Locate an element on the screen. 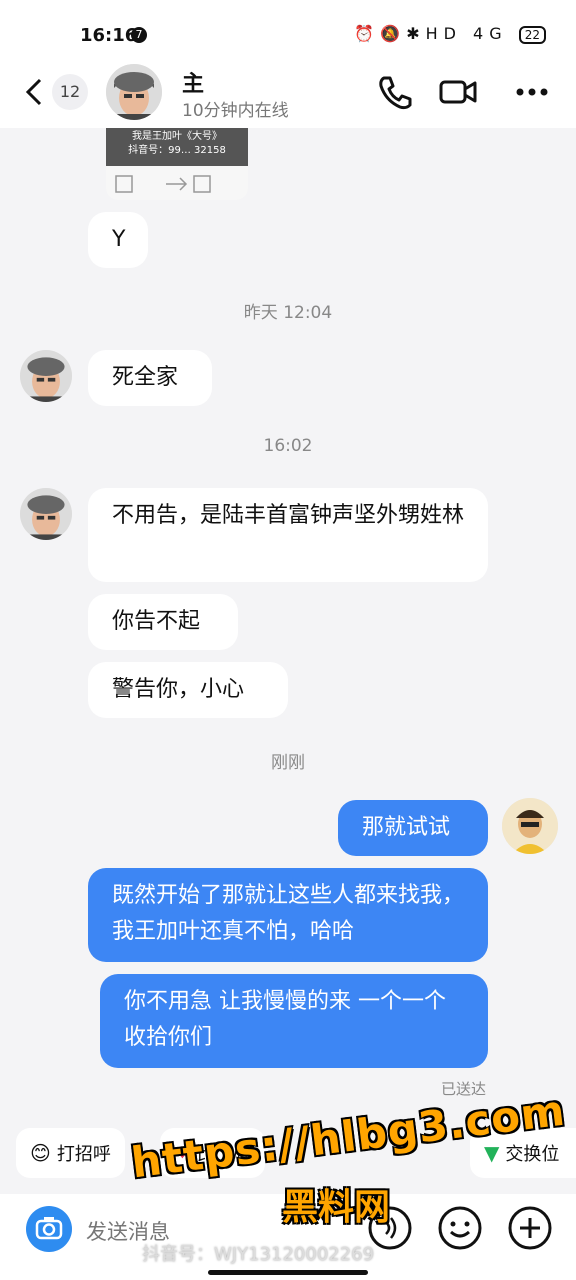  contact-name: 主 is located at coordinates (193, 84).